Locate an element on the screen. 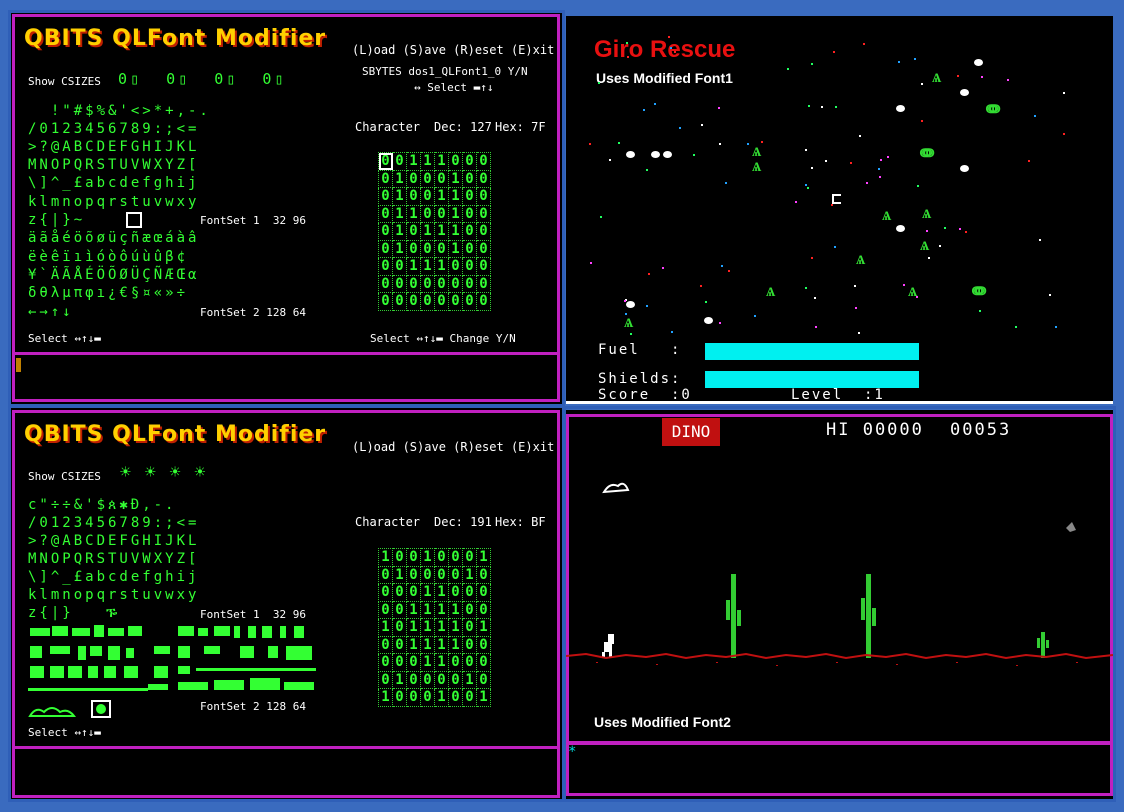 The image size is (1124, 812). editor2-charset-row-3: MNOPQRSTUVWXYZ[ is located at coordinates (113, 559).